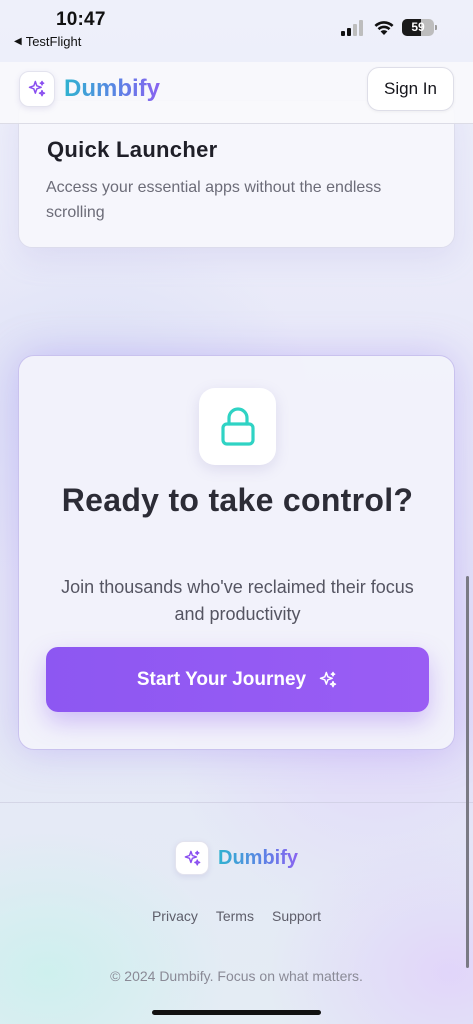 The height and width of the screenshot is (1024, 473). I want to click on cta-title: Ready to take control?, so click(237, 500).